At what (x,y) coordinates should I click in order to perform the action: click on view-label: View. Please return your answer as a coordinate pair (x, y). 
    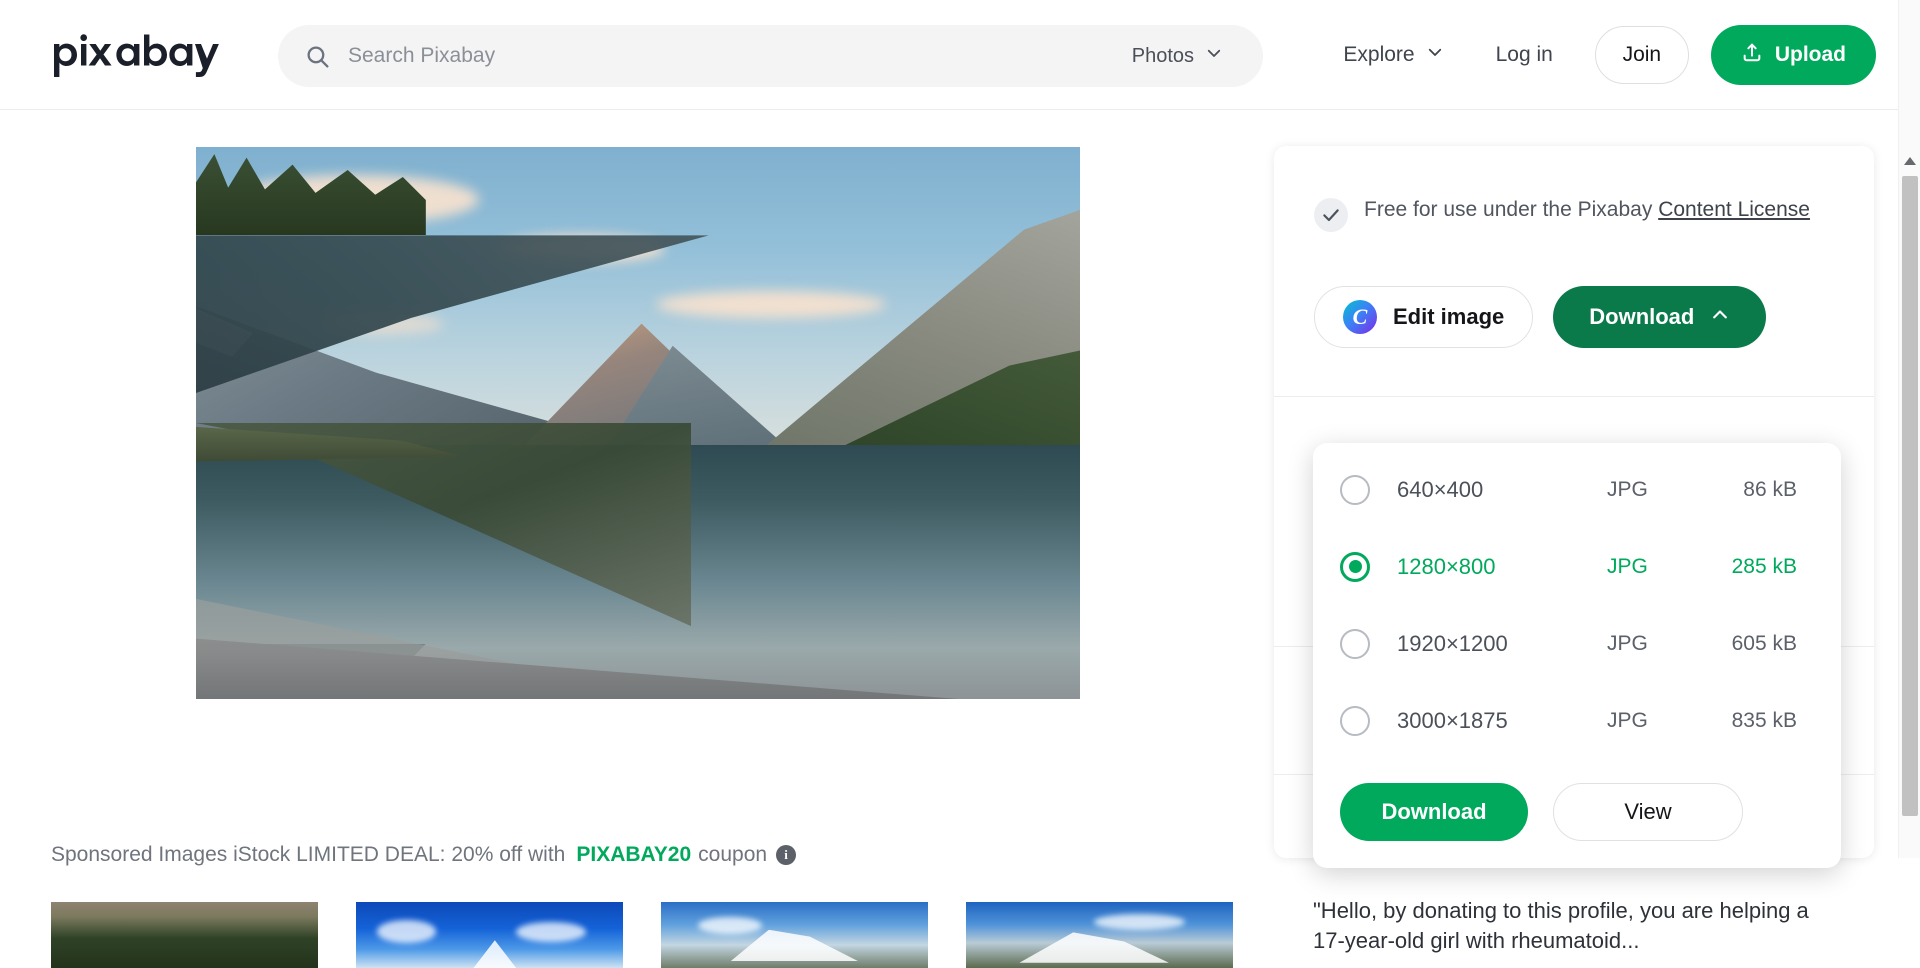
    Looking at the image, I should click on (1648, 811).